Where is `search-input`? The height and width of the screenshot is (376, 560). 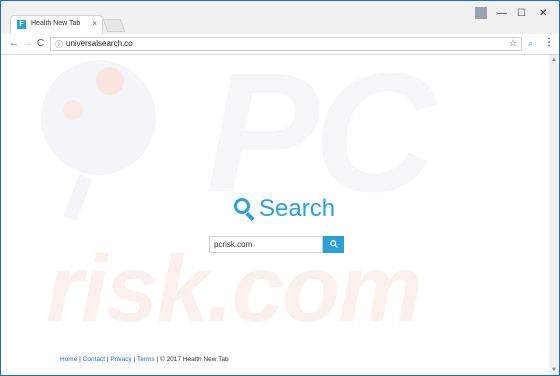
search-input is located at coordinates (266, 244).